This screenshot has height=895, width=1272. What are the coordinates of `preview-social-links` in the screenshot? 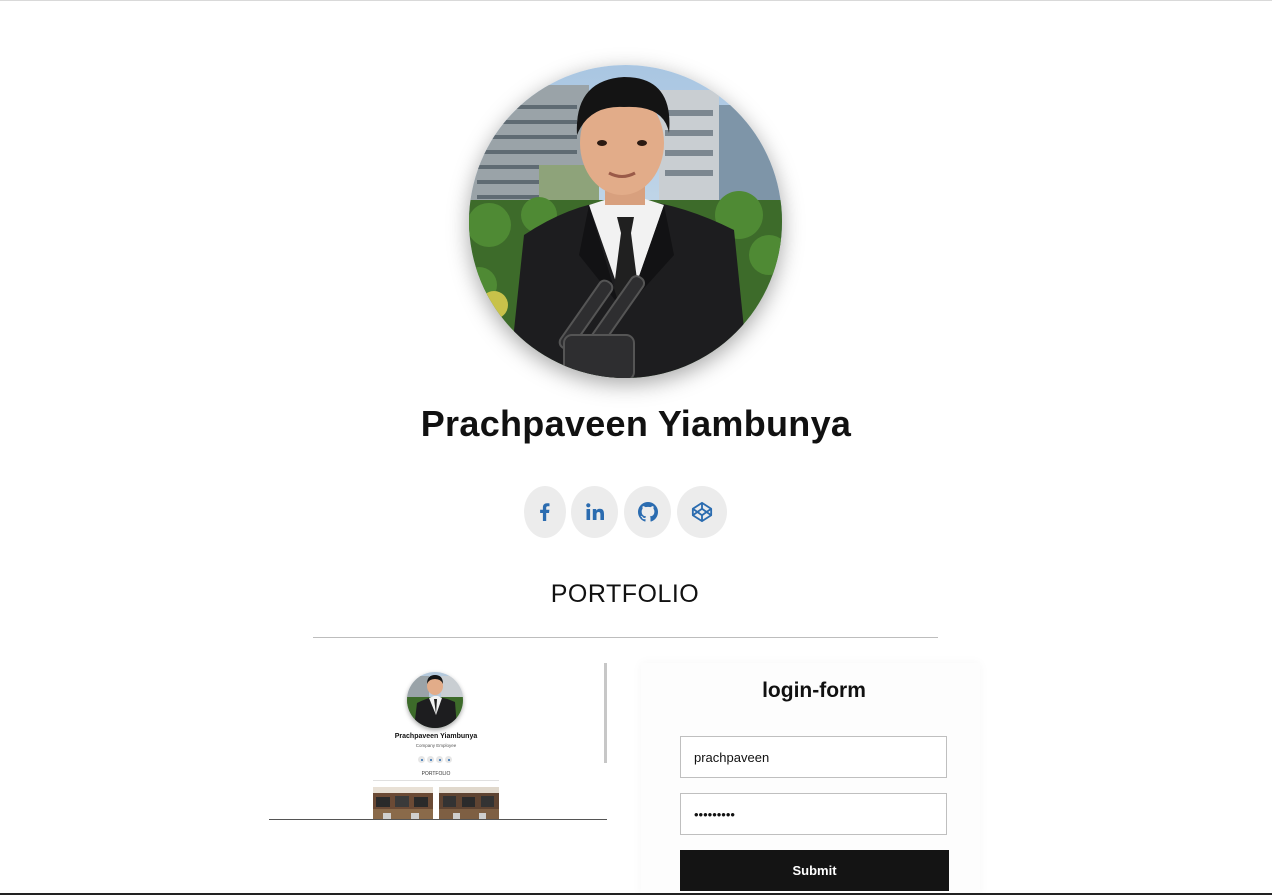 It's located at (436, 760).